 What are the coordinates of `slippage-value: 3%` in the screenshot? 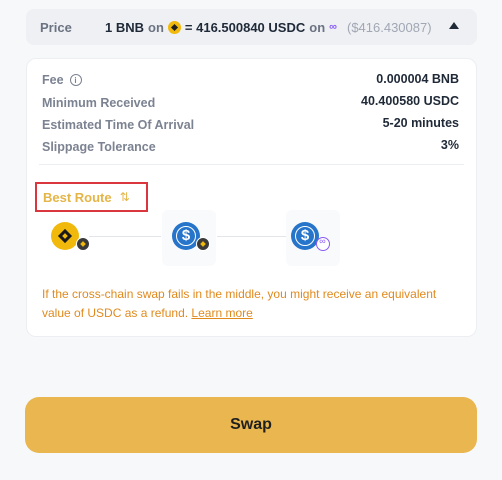 It's located at (449, 145).